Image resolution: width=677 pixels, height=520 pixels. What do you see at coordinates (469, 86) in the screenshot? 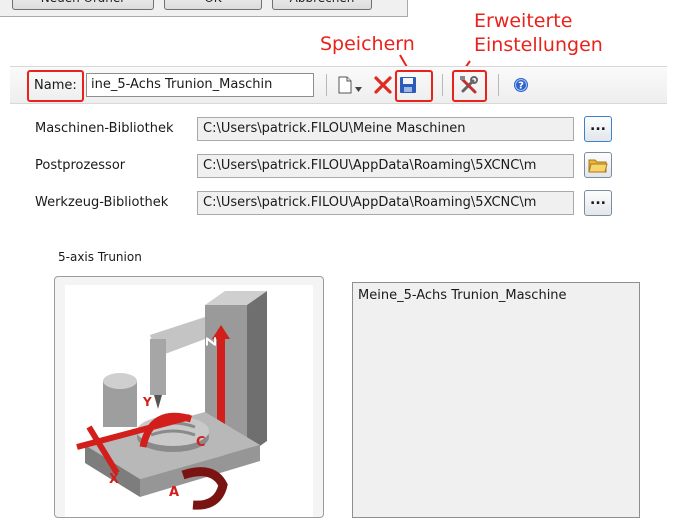
I see `annotation-advanced-highlight` at bounding box center [469, 86].